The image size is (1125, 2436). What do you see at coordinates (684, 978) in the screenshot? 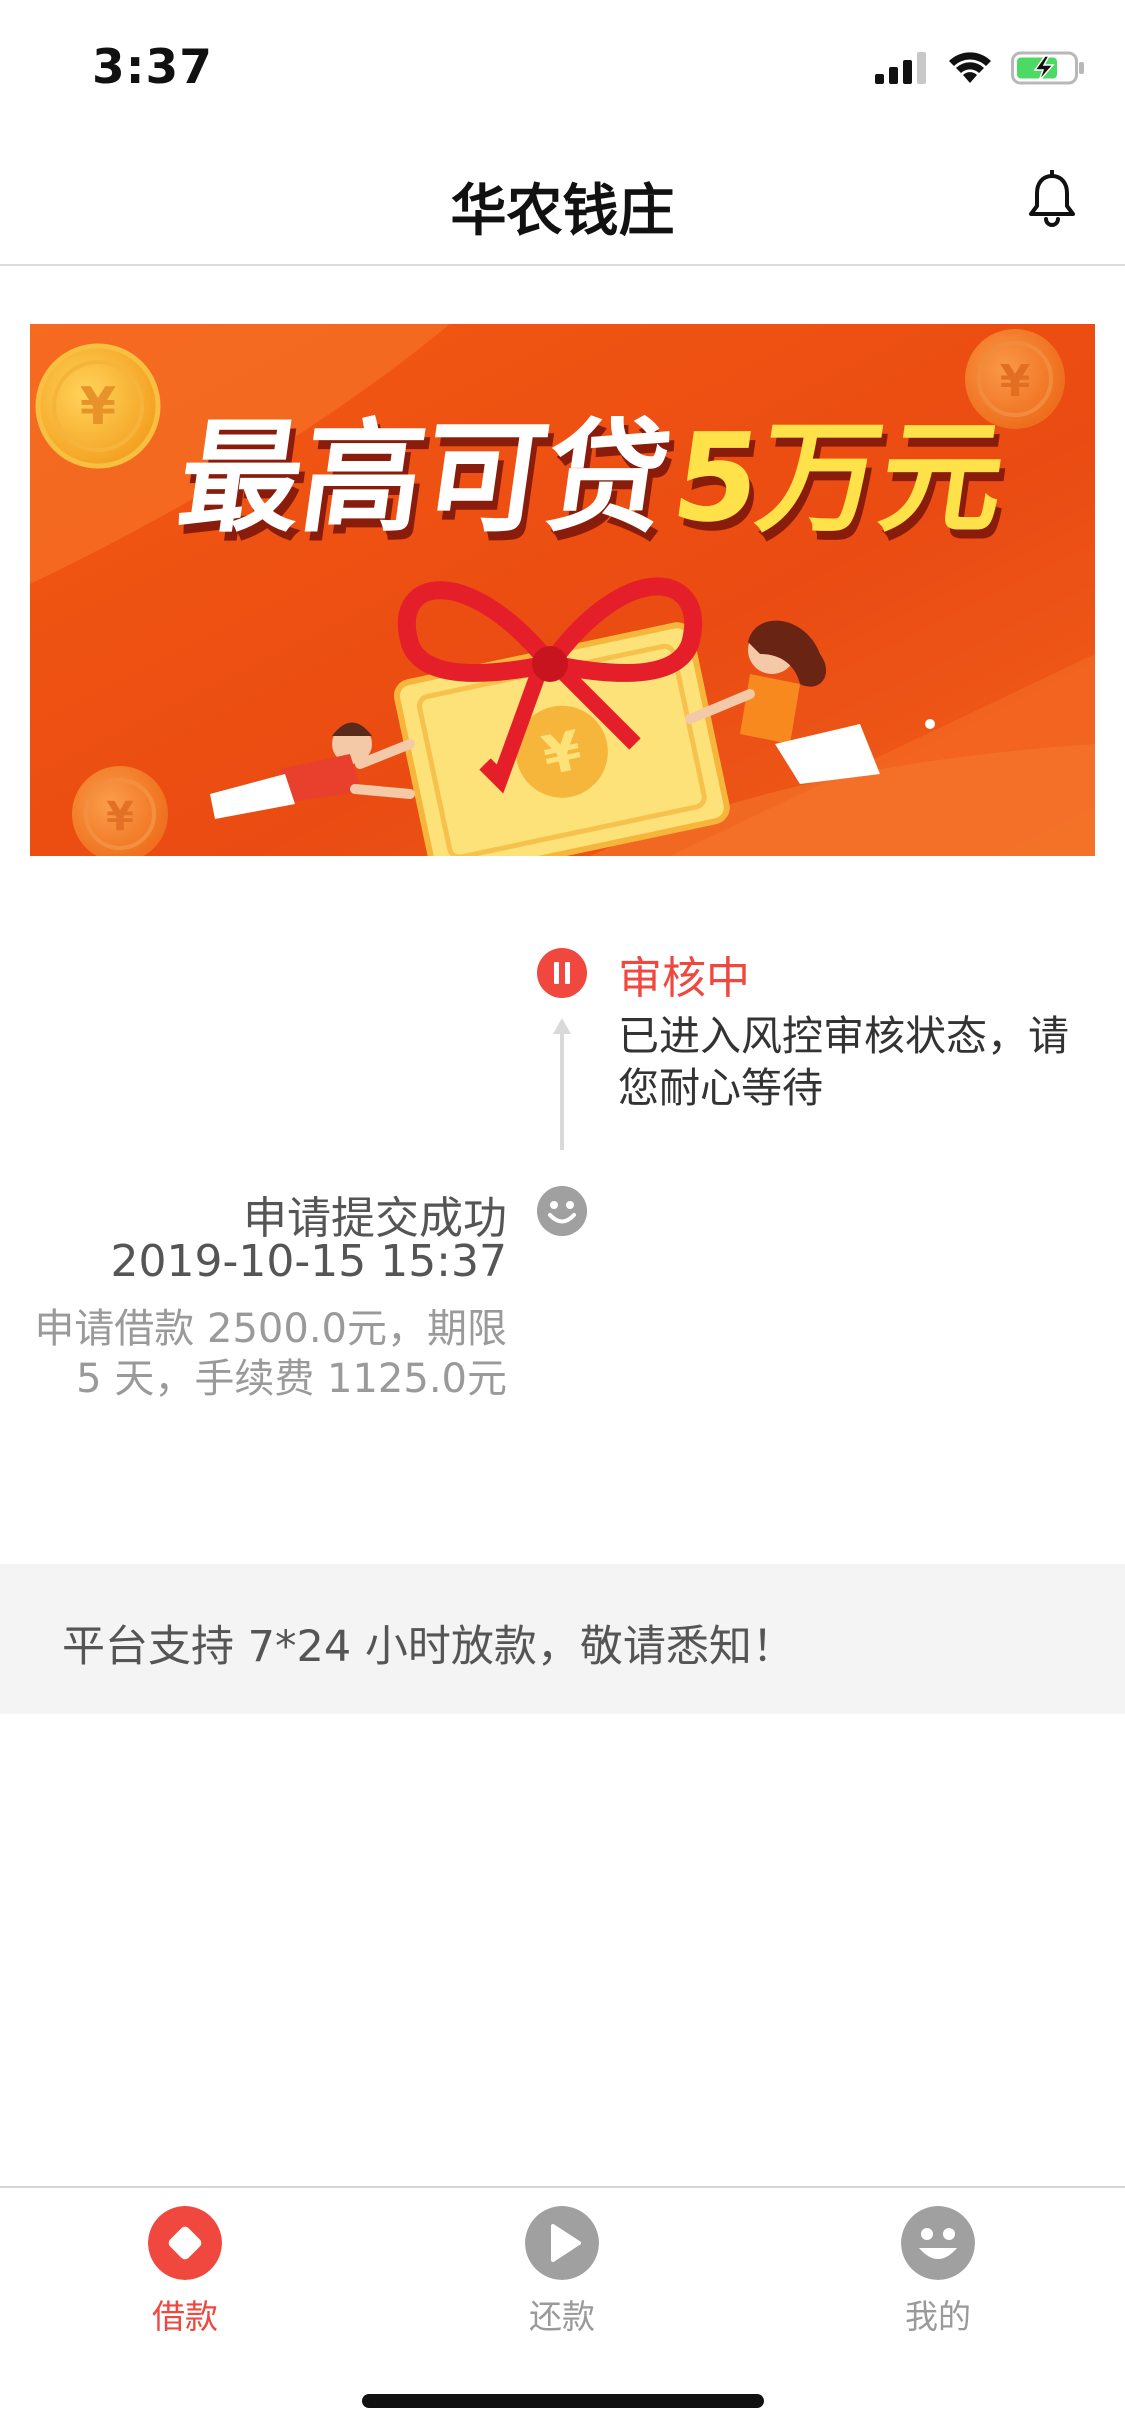
I see `status-title: 审核中` at bounding box center [684, 978].